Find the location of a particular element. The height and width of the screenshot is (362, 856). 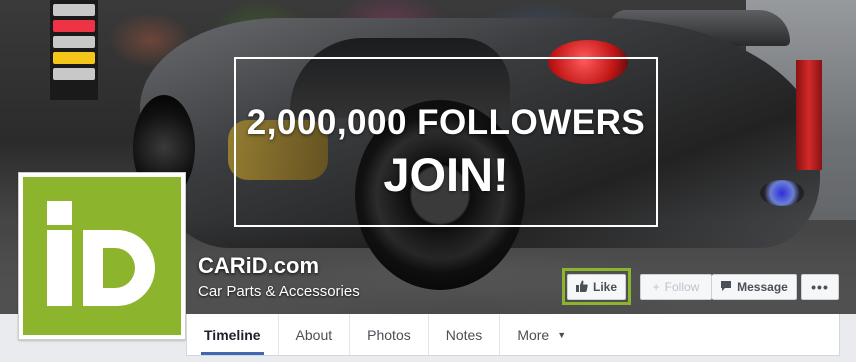

tab-timeline: Timeline is located at coordinates (233, 334).